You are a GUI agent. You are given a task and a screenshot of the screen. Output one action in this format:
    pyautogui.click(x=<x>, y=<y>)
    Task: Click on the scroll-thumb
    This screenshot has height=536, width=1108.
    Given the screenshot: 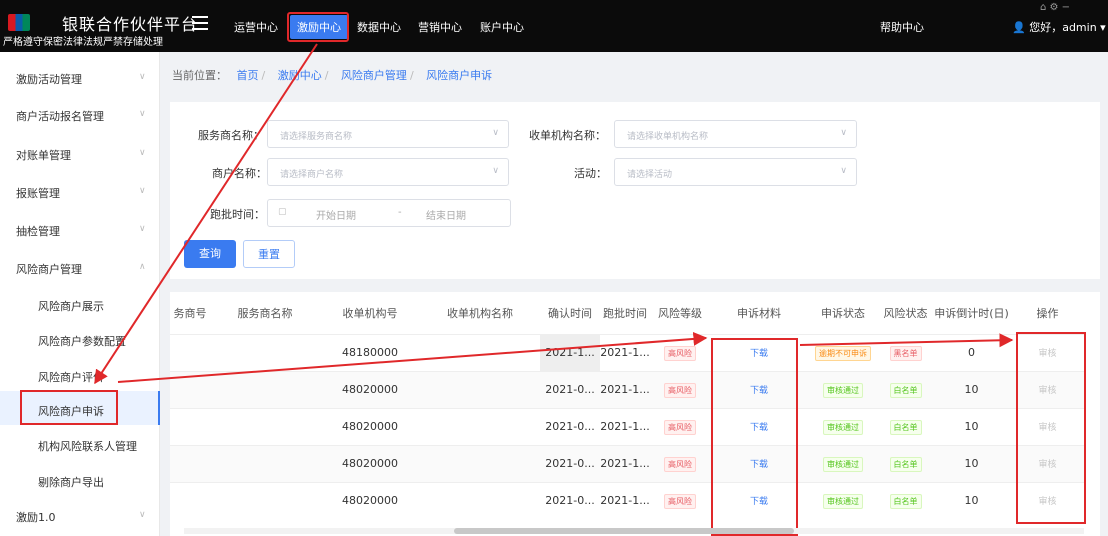 What is the action you would take?
    pyautogui.click(x=624, y=531)
    